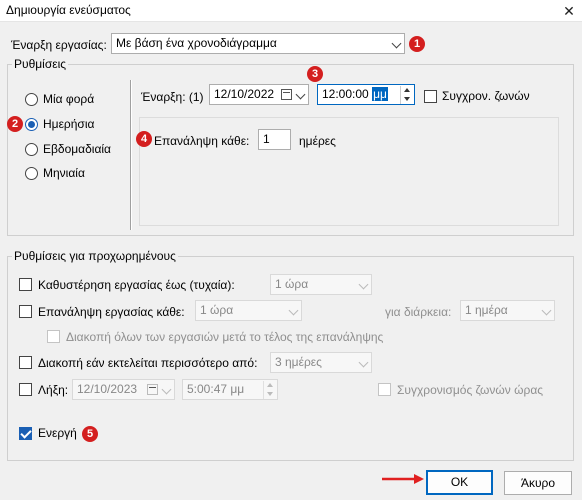 Image resolution: width=582 pixels, height=500 pixels. What do you see at coordinates (569, 11) in the screenshot?
I see `close-icon: ✕` at bounding box center [569, 11].